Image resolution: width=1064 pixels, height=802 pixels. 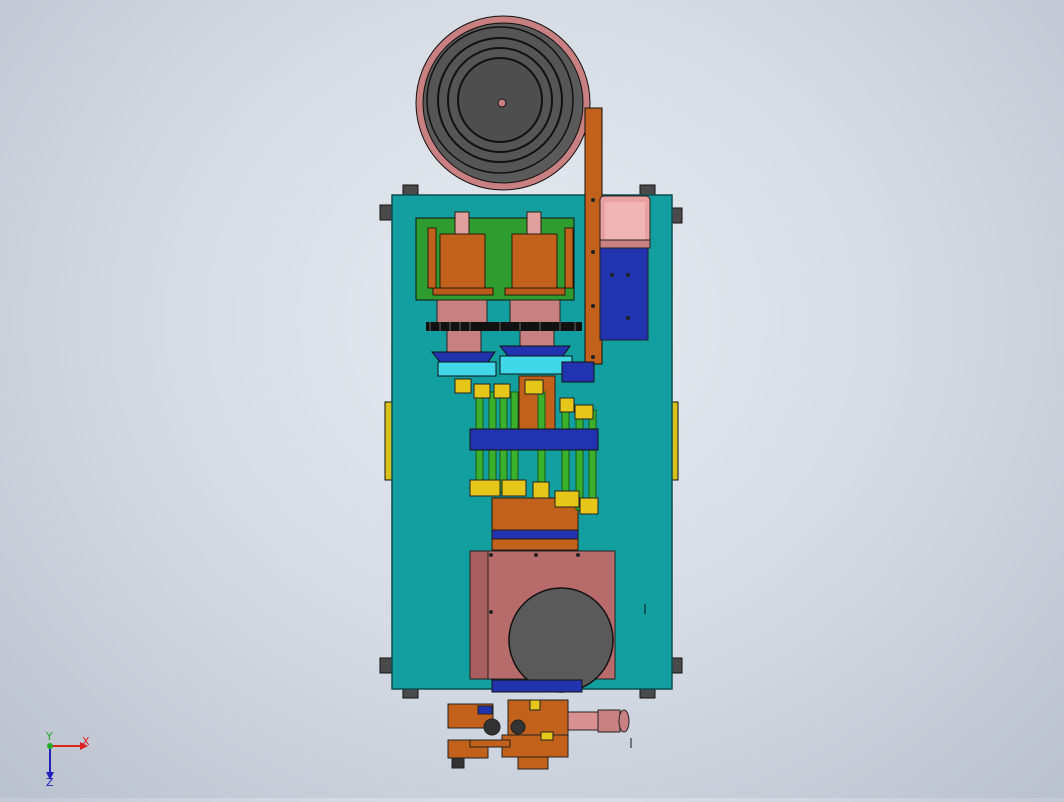 I want to click on z-axis-label: Z, so click(x=50, y=782).